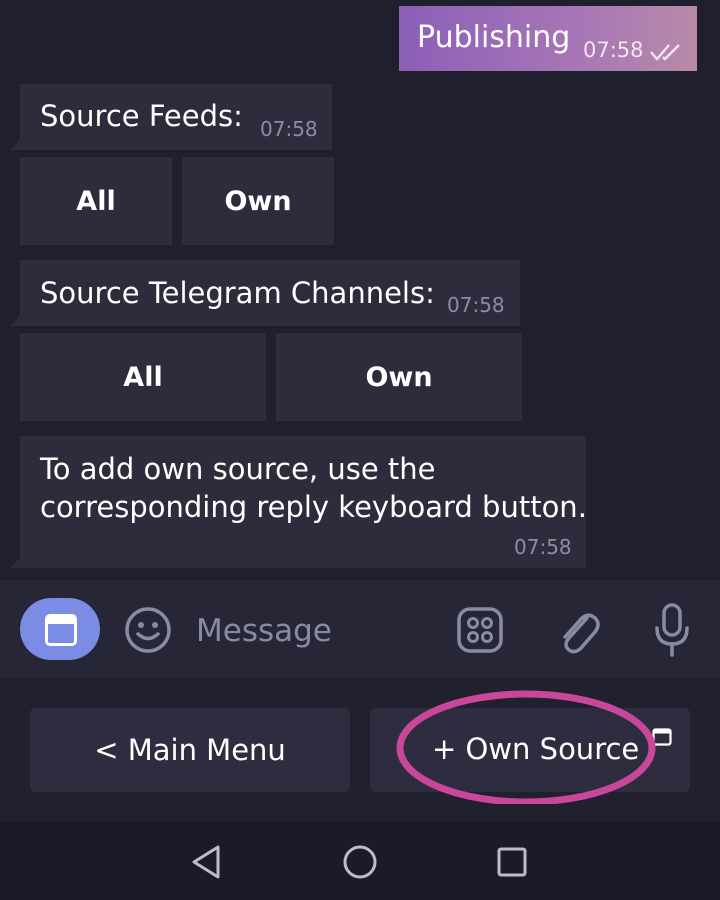 The height and width of the screenshot is (900, 720). What do you see at coordinates (577, 630) in the screenshot?
I see `attach-icon` at bounding box center [577, 630].